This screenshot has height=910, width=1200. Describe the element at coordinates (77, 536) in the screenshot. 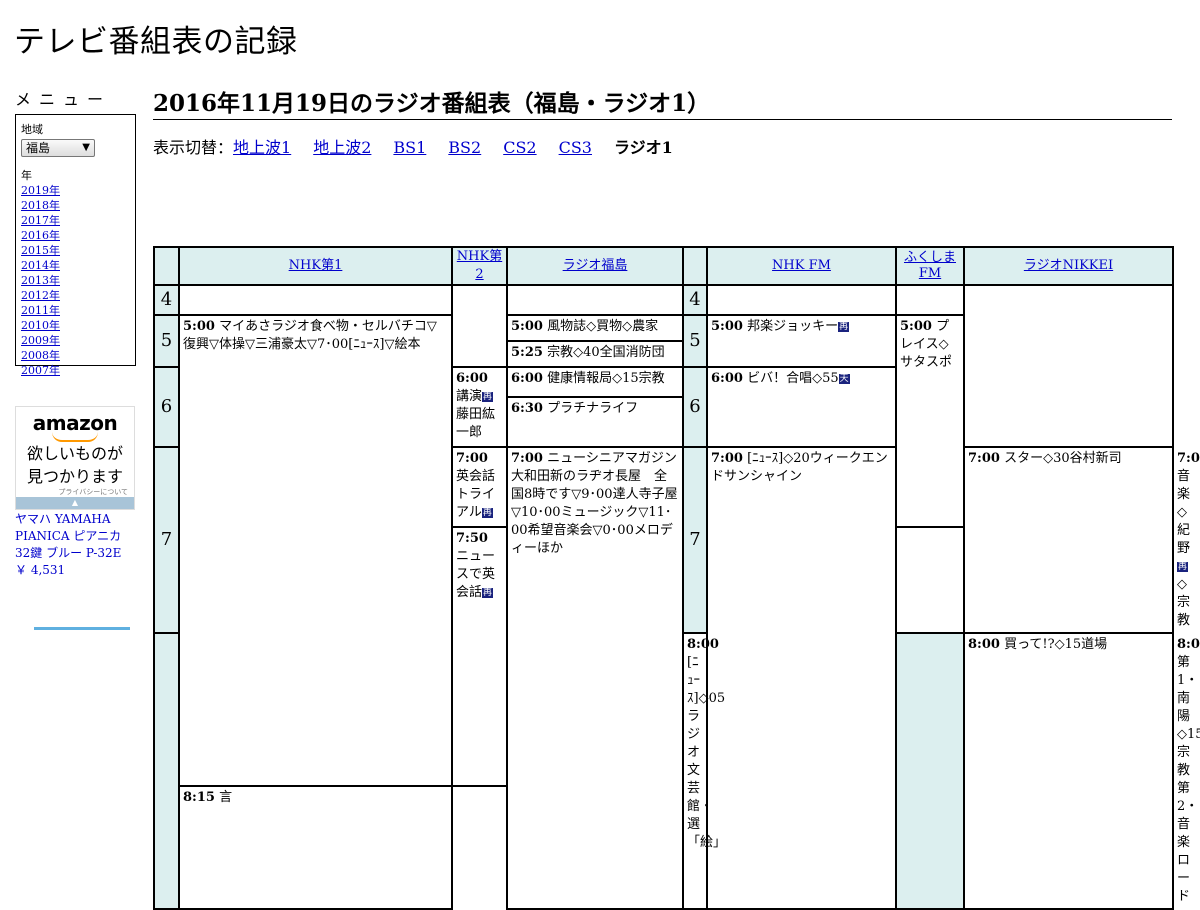

I see `ad-product-name: ヤマハ YAMAHA PIANICA ピアニカ 32鍵 ブルー P-32E` at that location.